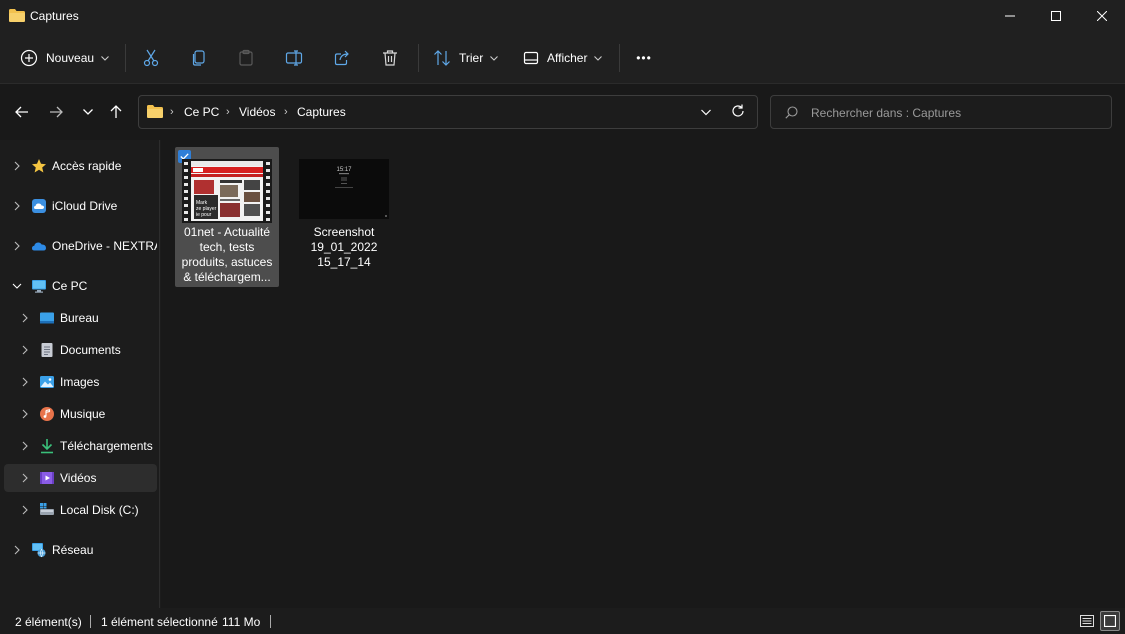 This screenshot has width=1125, height=634. I want to click on sidebar-item-label: Images, so click(80, 382).